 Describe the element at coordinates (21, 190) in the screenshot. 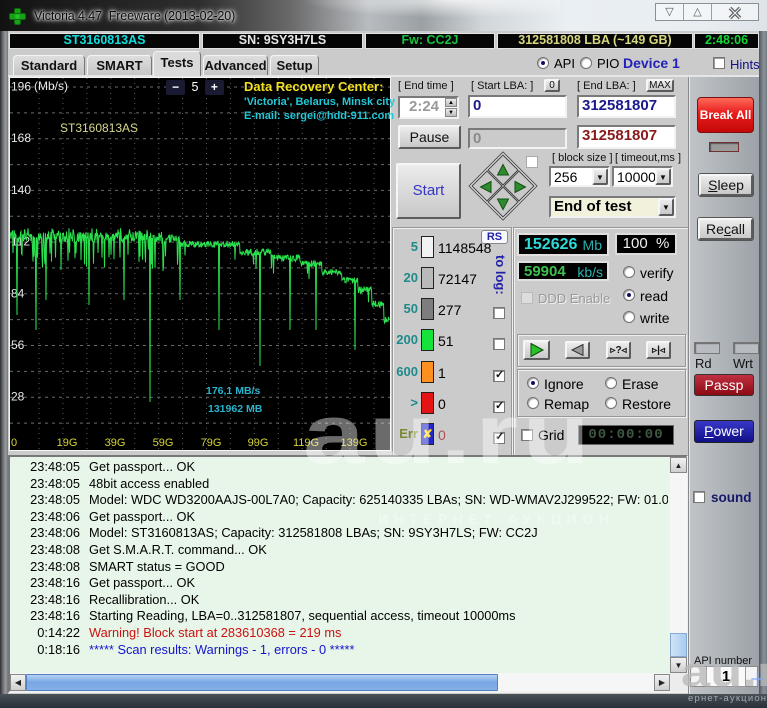

I see `svg-text: 140` at that location.